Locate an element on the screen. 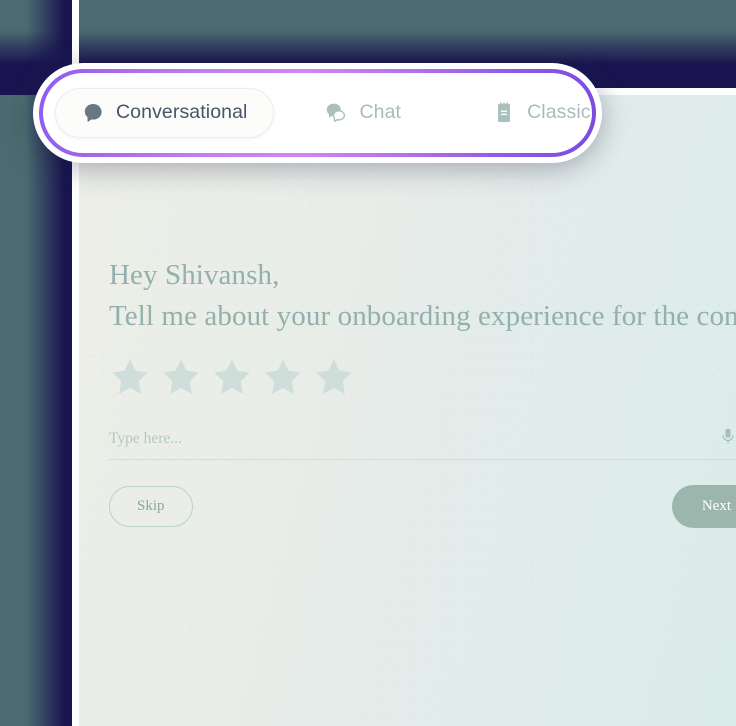  answer-input is located at coordinates (414, 439).